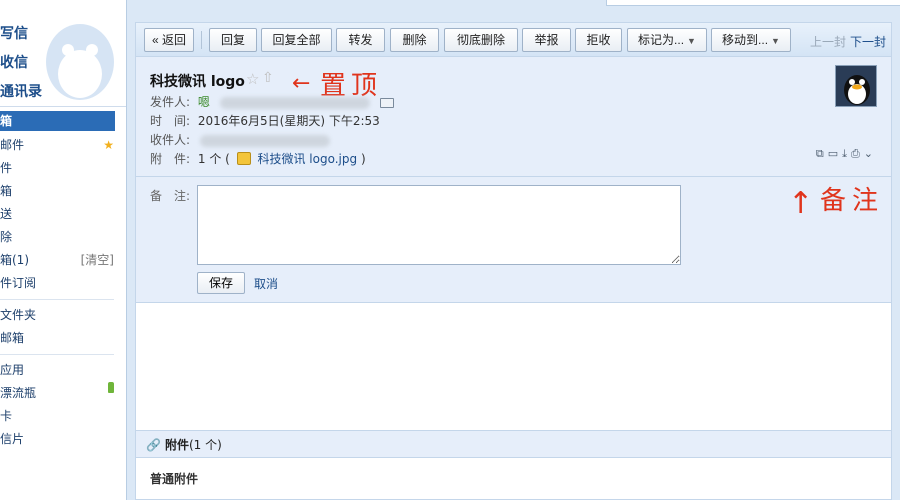 The height and width of the screenshot is (500, 900). Describe the element at coordinates (63, 168) in the screenshot. I see `folder-item: 件` at that location.